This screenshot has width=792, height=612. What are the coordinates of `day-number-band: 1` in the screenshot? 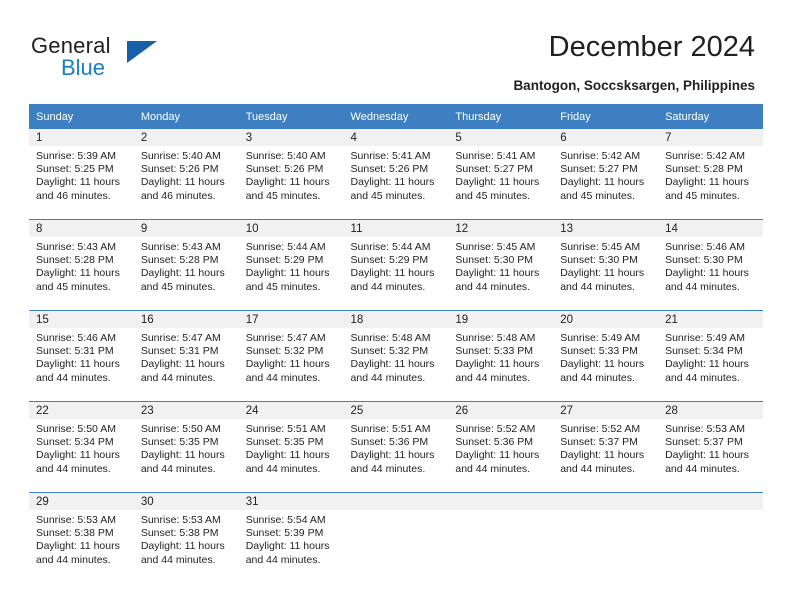 It's located at (81, 137).